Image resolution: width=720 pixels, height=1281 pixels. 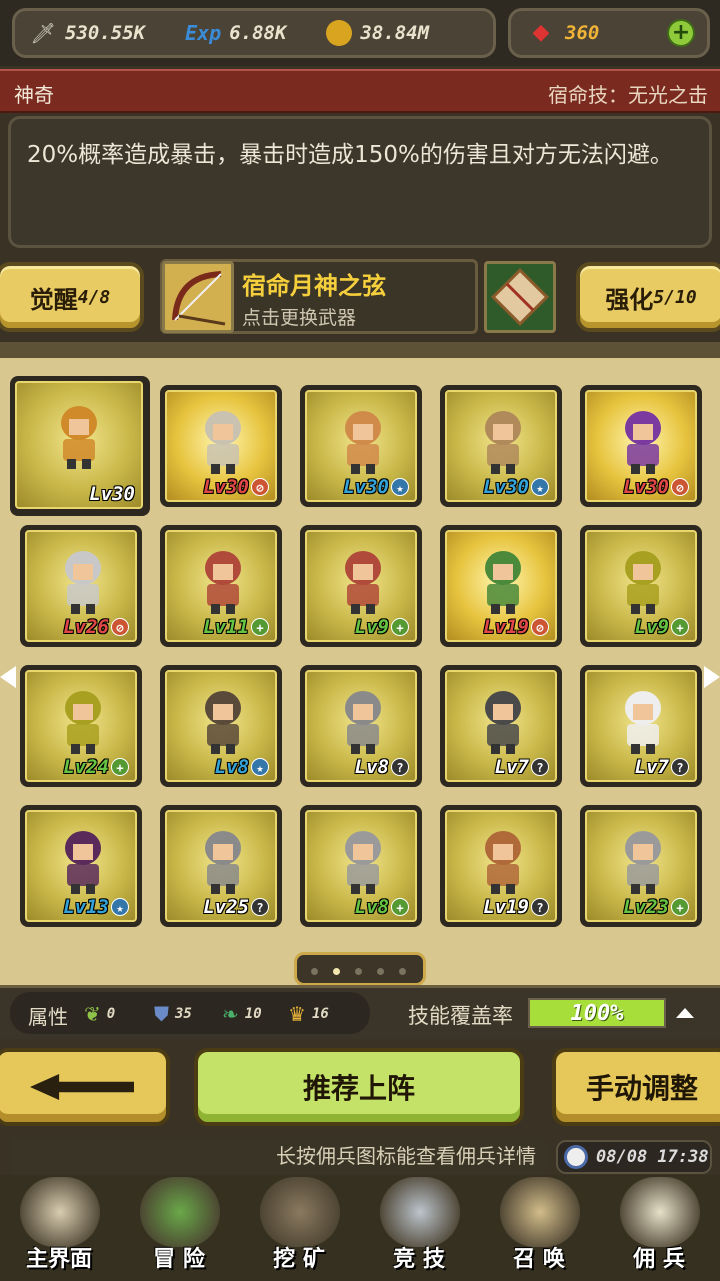 I want to click on hero-card-frame: Lv9 +, so click(x=641, y=586).